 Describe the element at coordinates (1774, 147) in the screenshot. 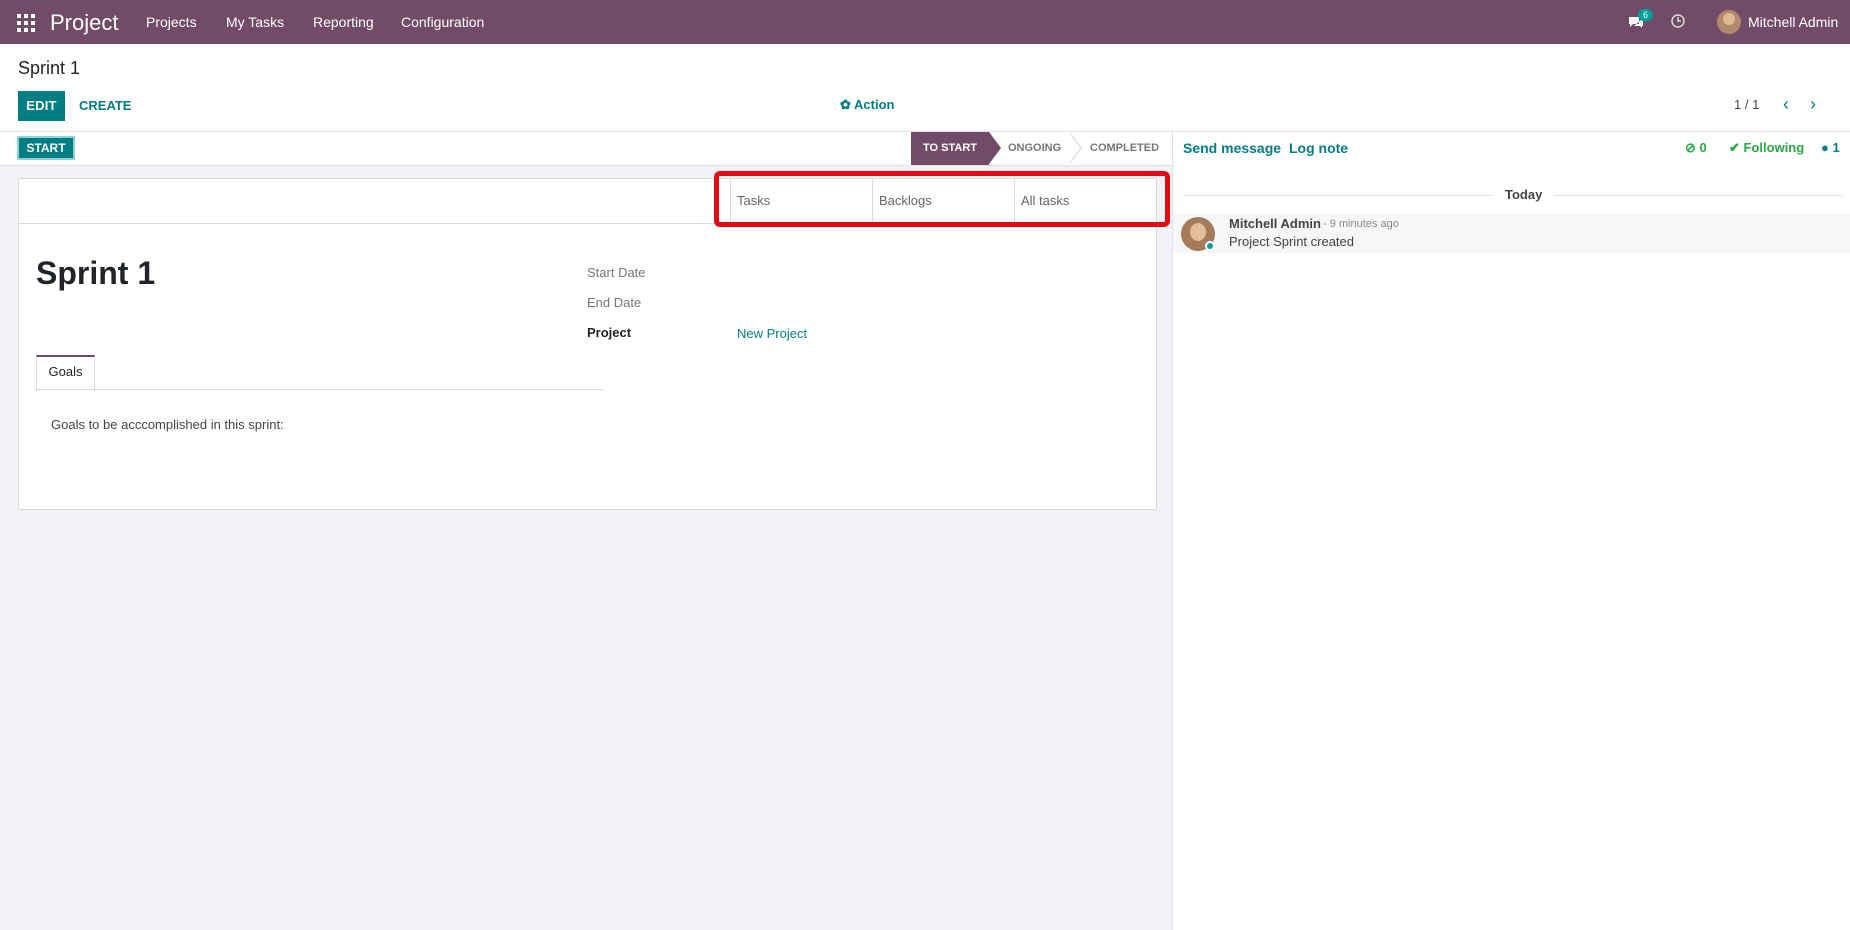

I see `following-label: Following` at that location.